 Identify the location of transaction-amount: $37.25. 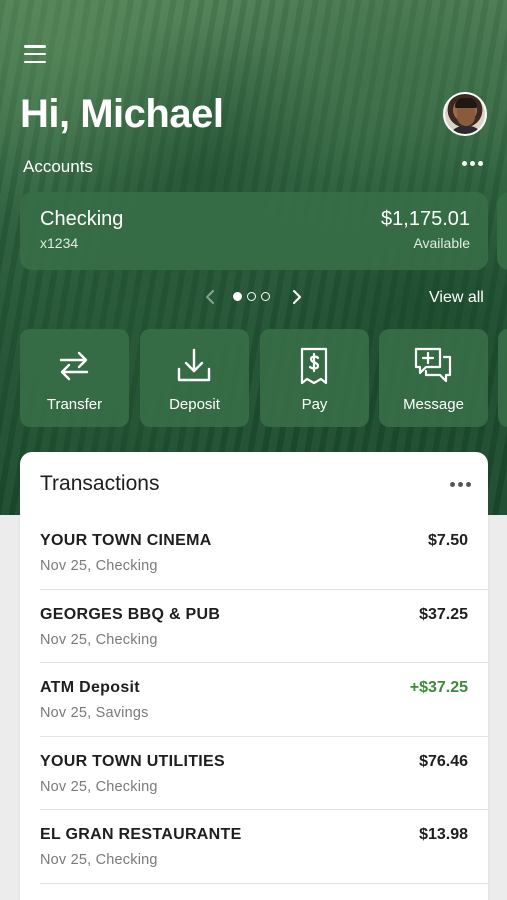
(443, 614).